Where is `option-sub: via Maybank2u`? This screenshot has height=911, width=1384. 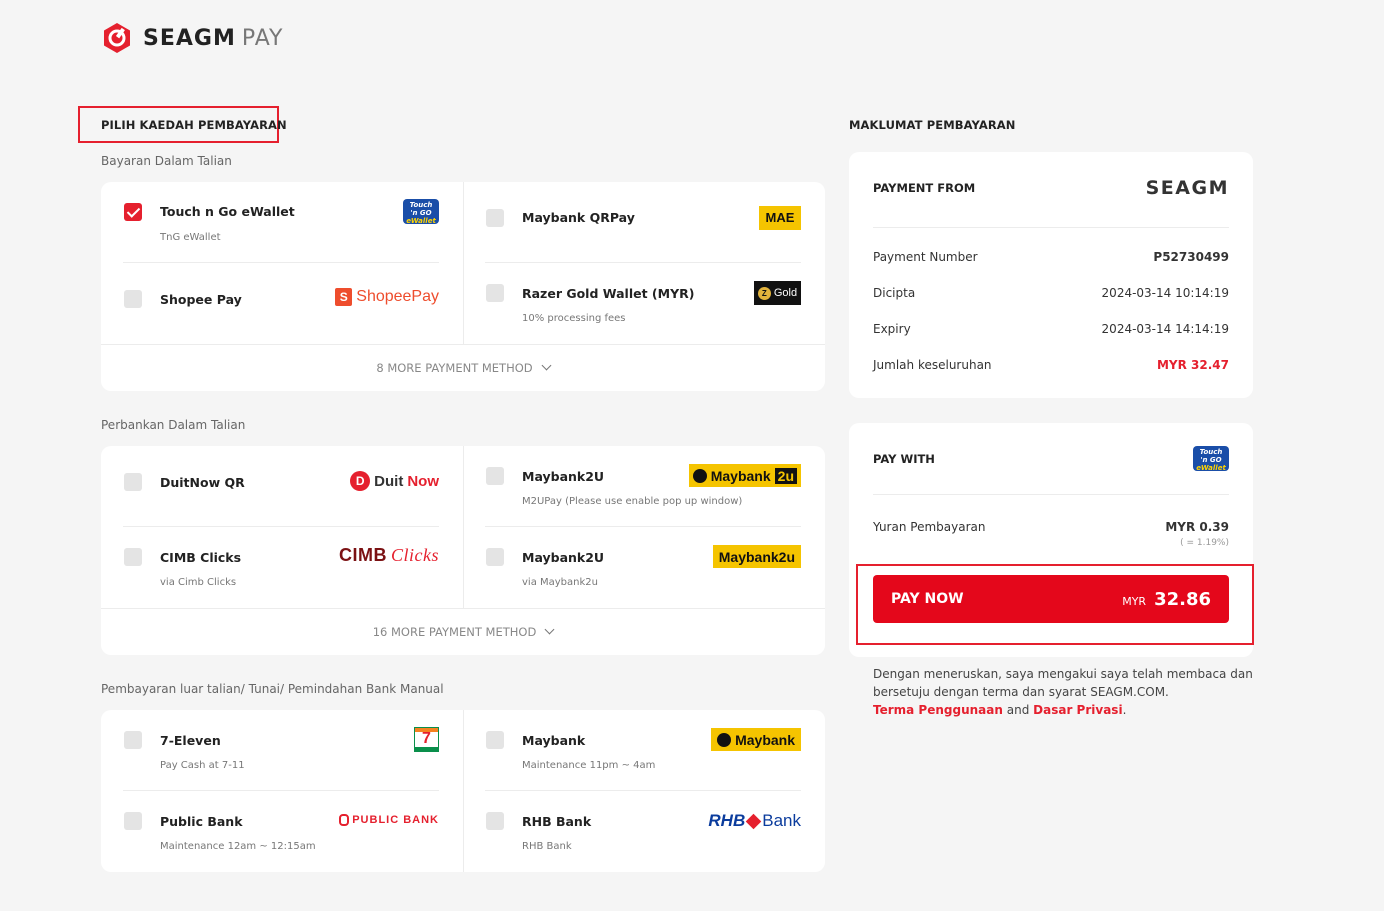
option-sub: via Maybank2u is located at coordinates (560, 582).